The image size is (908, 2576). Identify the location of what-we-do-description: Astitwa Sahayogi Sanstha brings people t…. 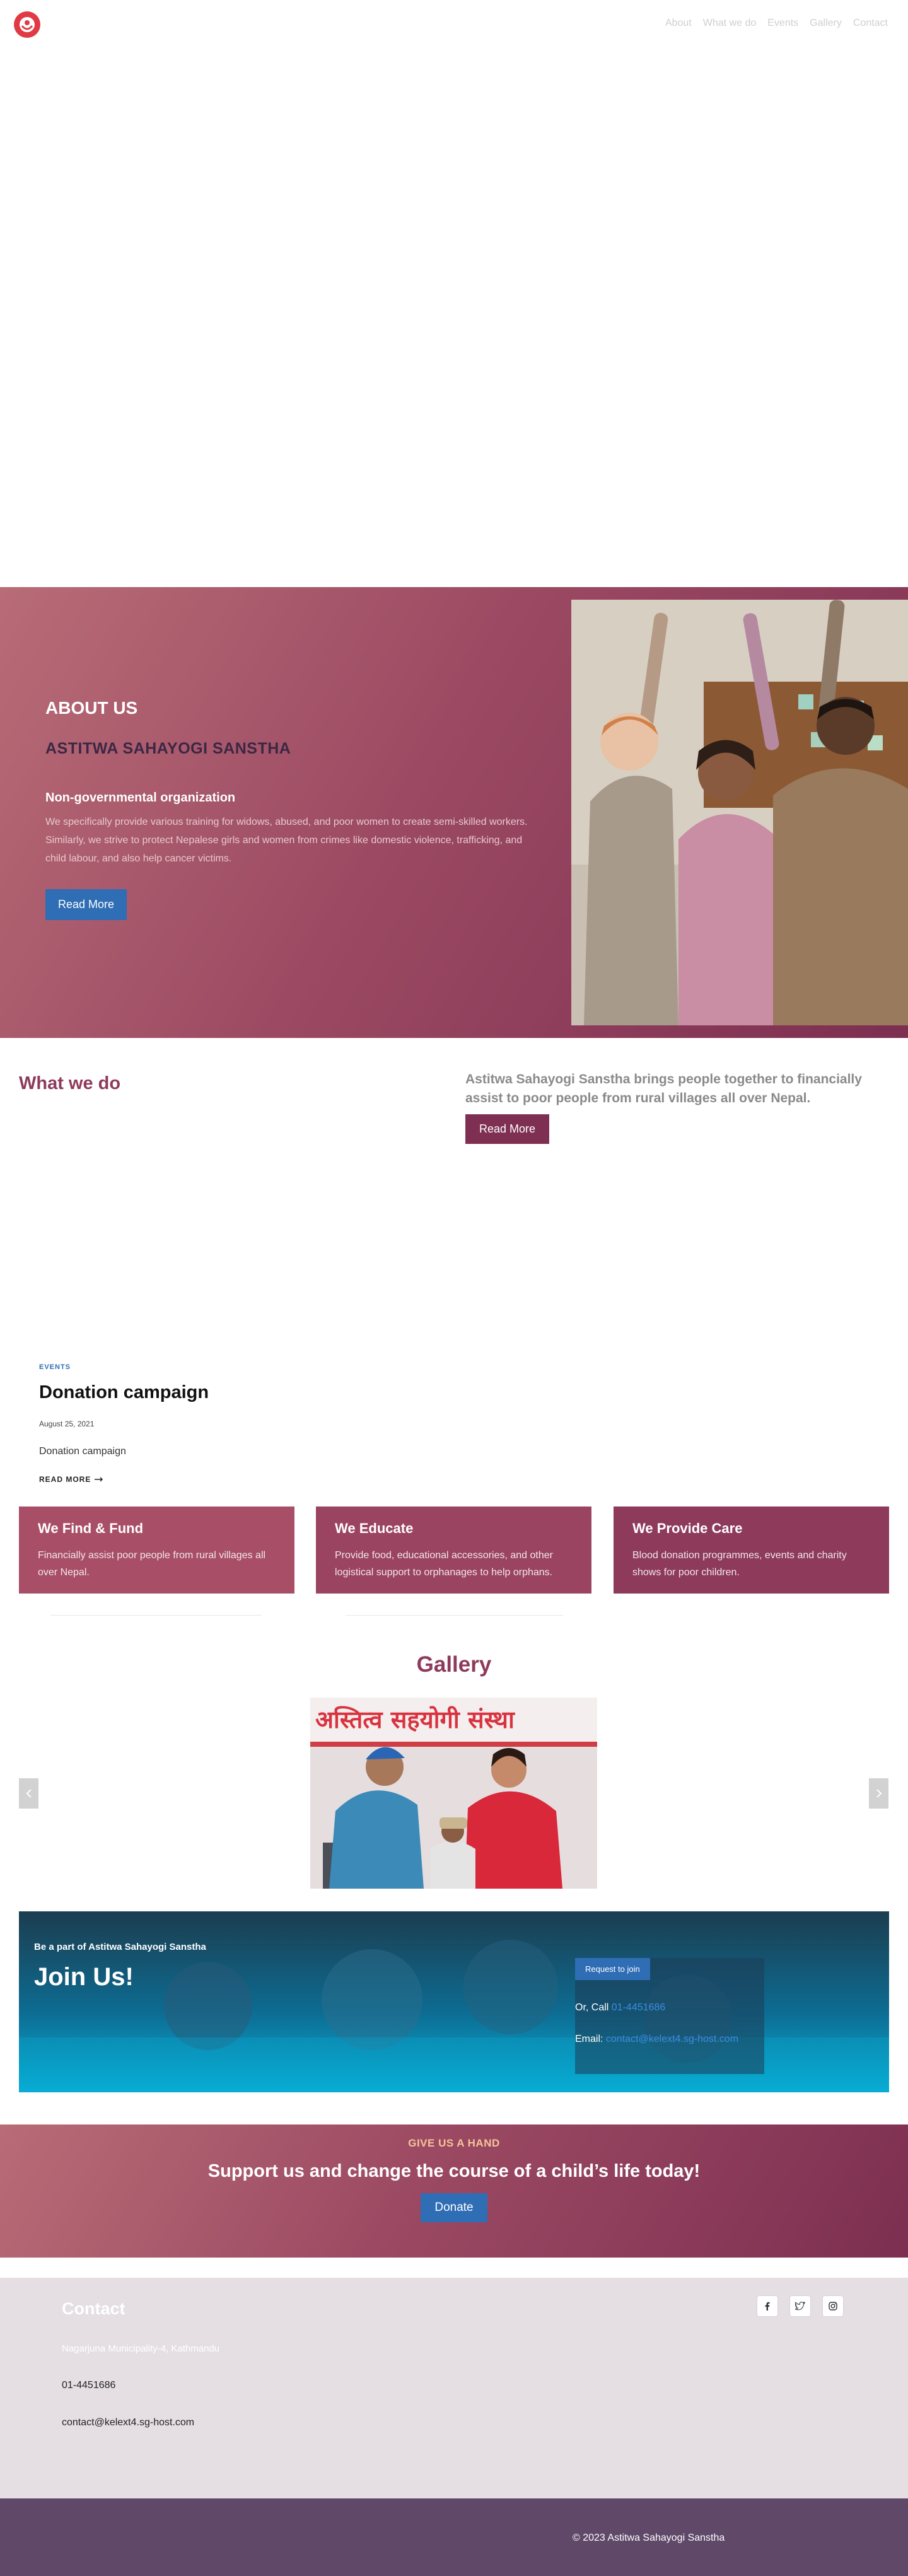
(663, 1088).